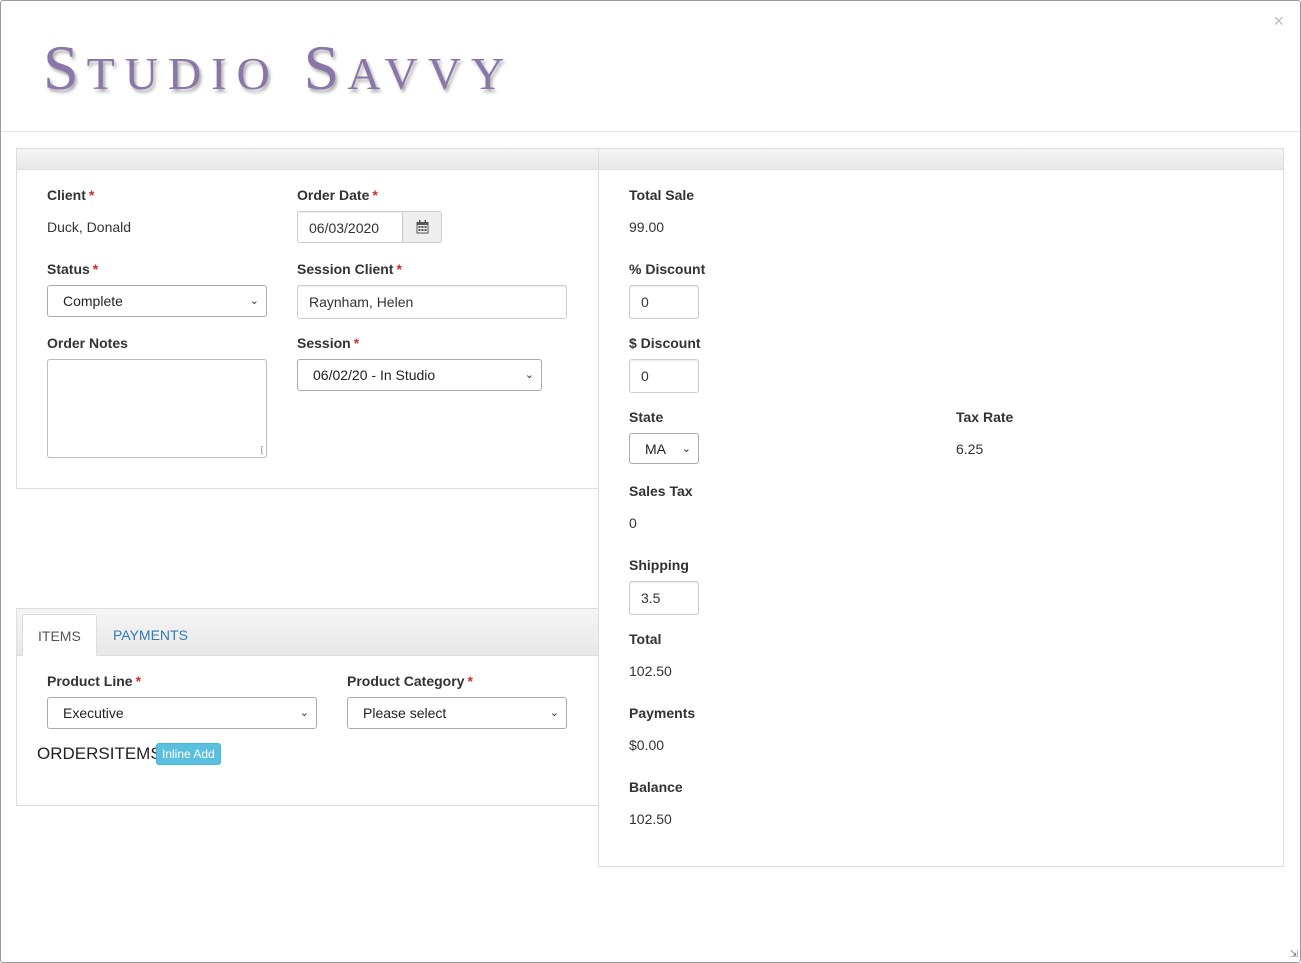 The width and height of the screenshot is (1301, 963). I want to click on session-client-label: Session Client *, so click(349, 269).